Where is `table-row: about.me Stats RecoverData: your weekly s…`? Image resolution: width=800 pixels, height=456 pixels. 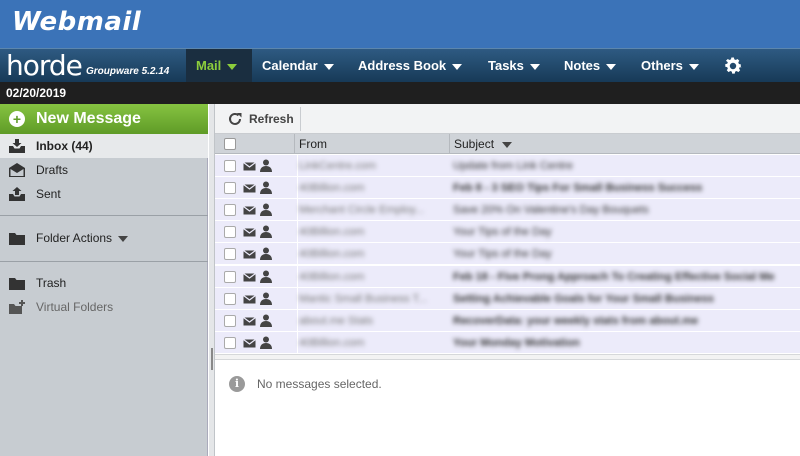 table-row: about.me Stats RecoverData: your weekly s… is located at coordinates (507, 320).